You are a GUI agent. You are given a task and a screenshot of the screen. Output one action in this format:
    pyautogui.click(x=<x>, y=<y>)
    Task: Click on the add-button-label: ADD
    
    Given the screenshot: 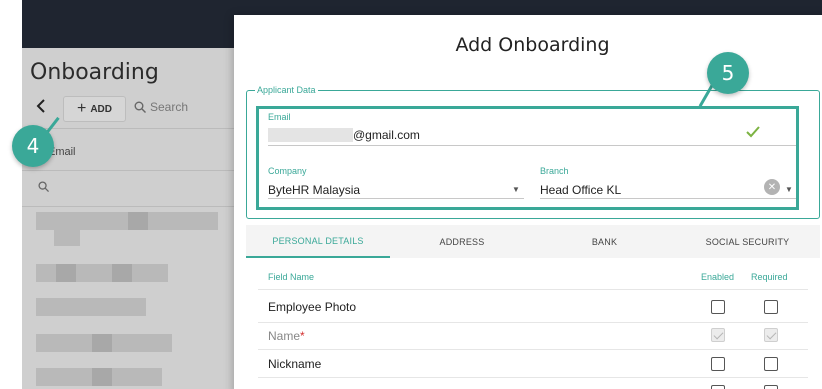 What is the action you would take?
    pyautogui.click(x=101, y=109)
    